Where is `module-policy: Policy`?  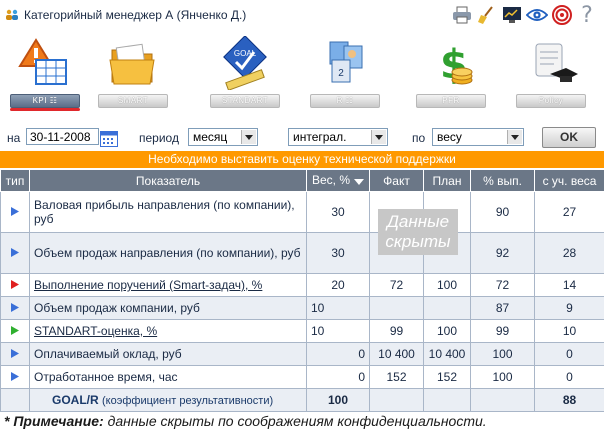
module-policy: Policy is located at coordinates (550, 72).